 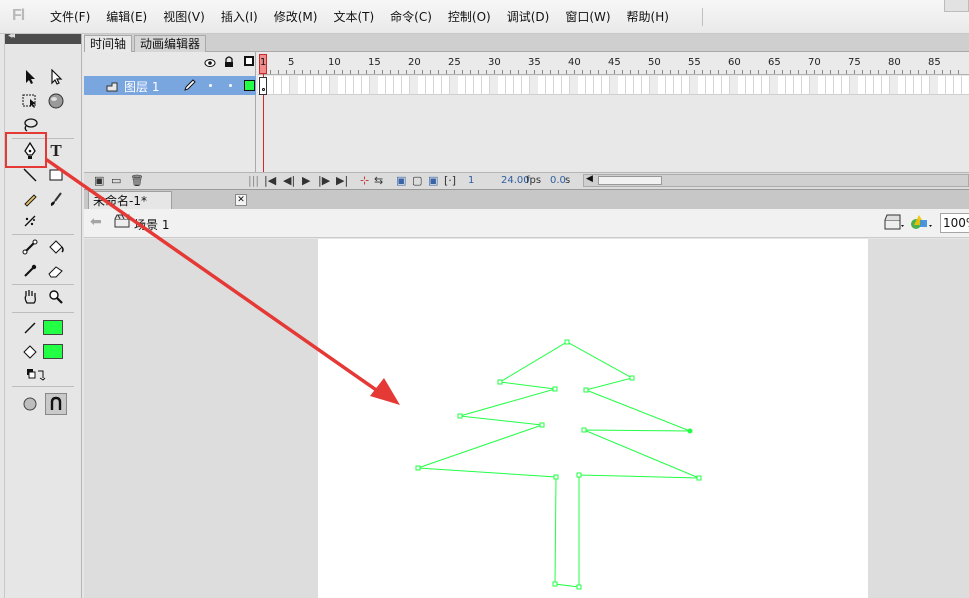 I want to click on snap-to-objects-icon, so click(x=56, y=404).